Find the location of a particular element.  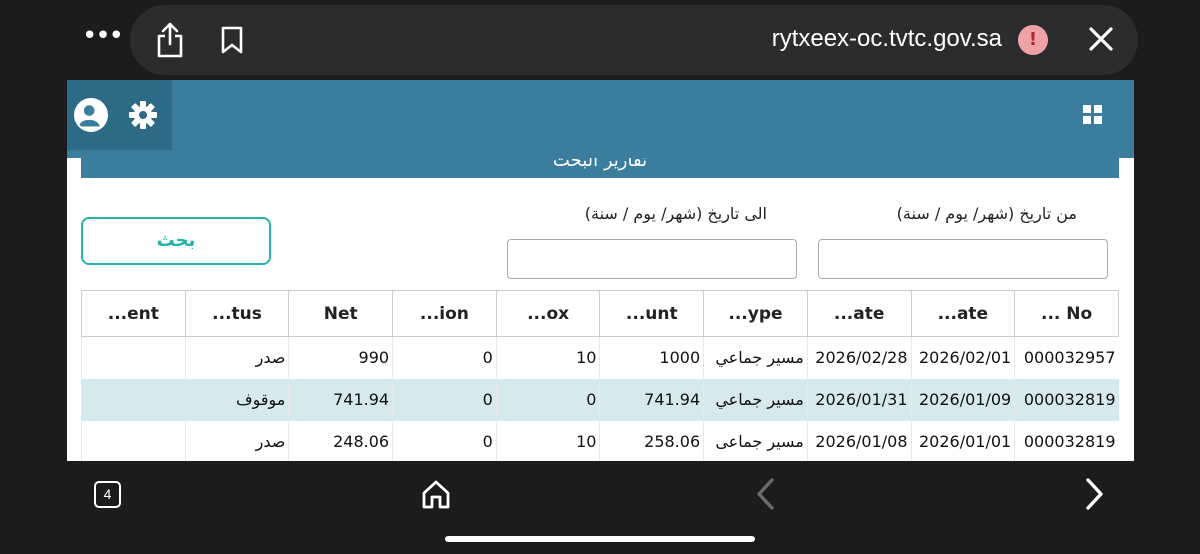

cell-amount: 741.94 is located at coordinates (651, 399).